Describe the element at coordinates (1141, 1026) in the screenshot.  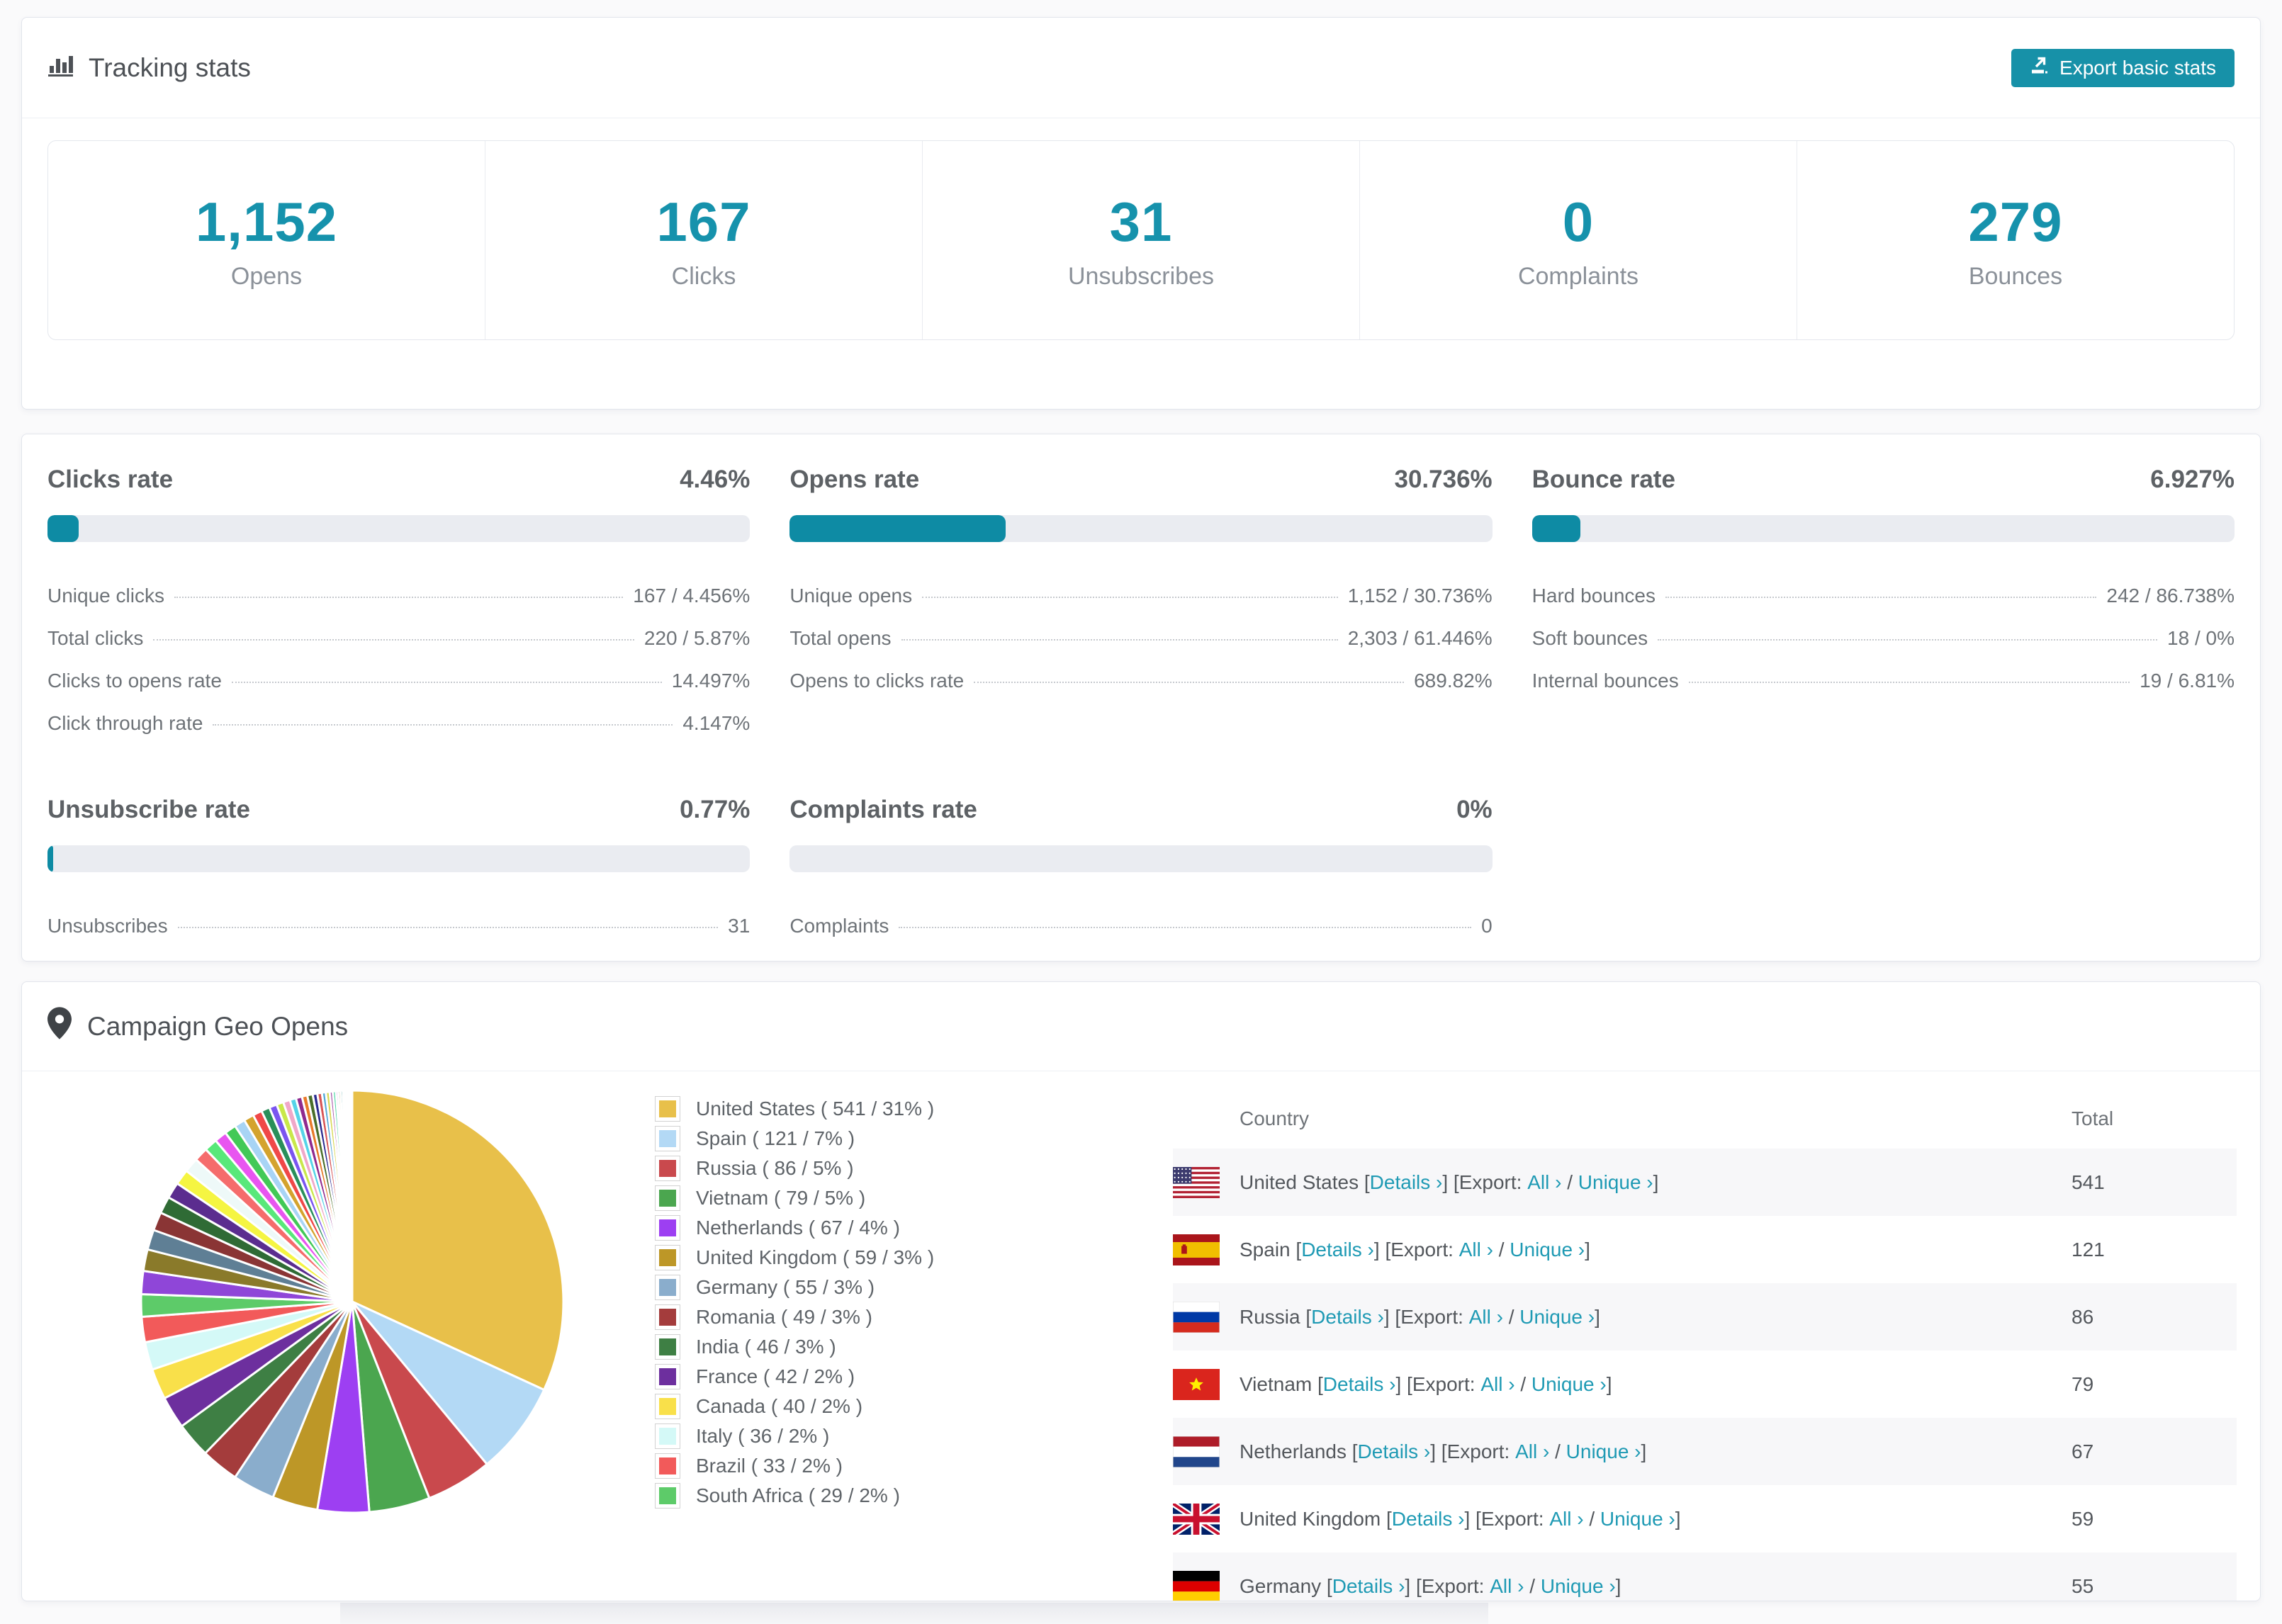
I see `geo-header: Campaign Geo Opens` at that location.